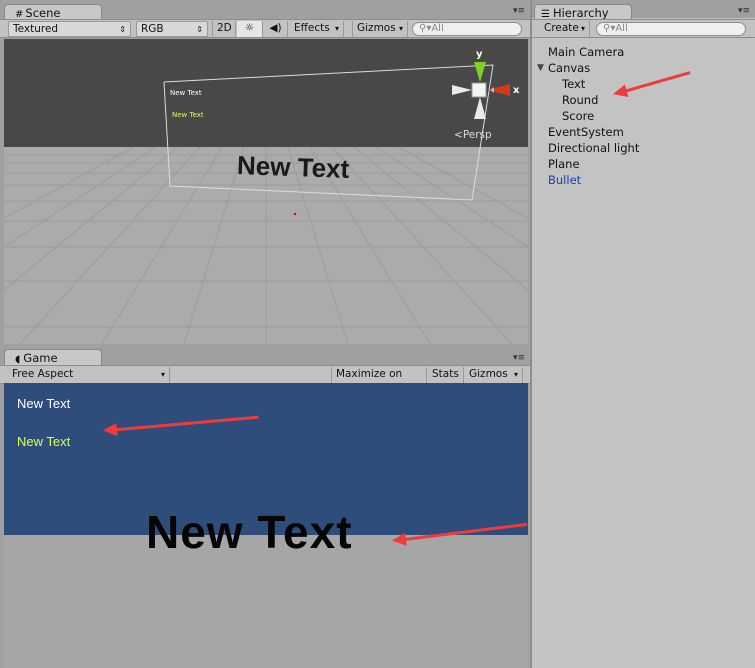 The image size is (755, 668). What do you see at coordinates (172, 29) in the screenshot?
I see `color-mode-dropdown: RGB ⇕` at bounding box center [172, 29].